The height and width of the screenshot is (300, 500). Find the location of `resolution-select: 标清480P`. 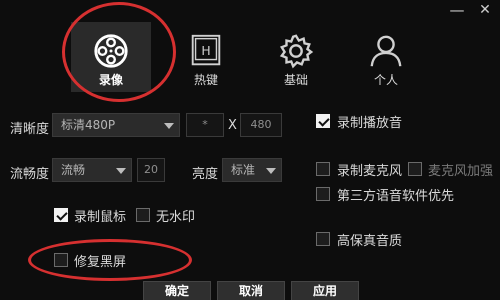

resolution-select: 标清480P is located at coordinates (116, 125).